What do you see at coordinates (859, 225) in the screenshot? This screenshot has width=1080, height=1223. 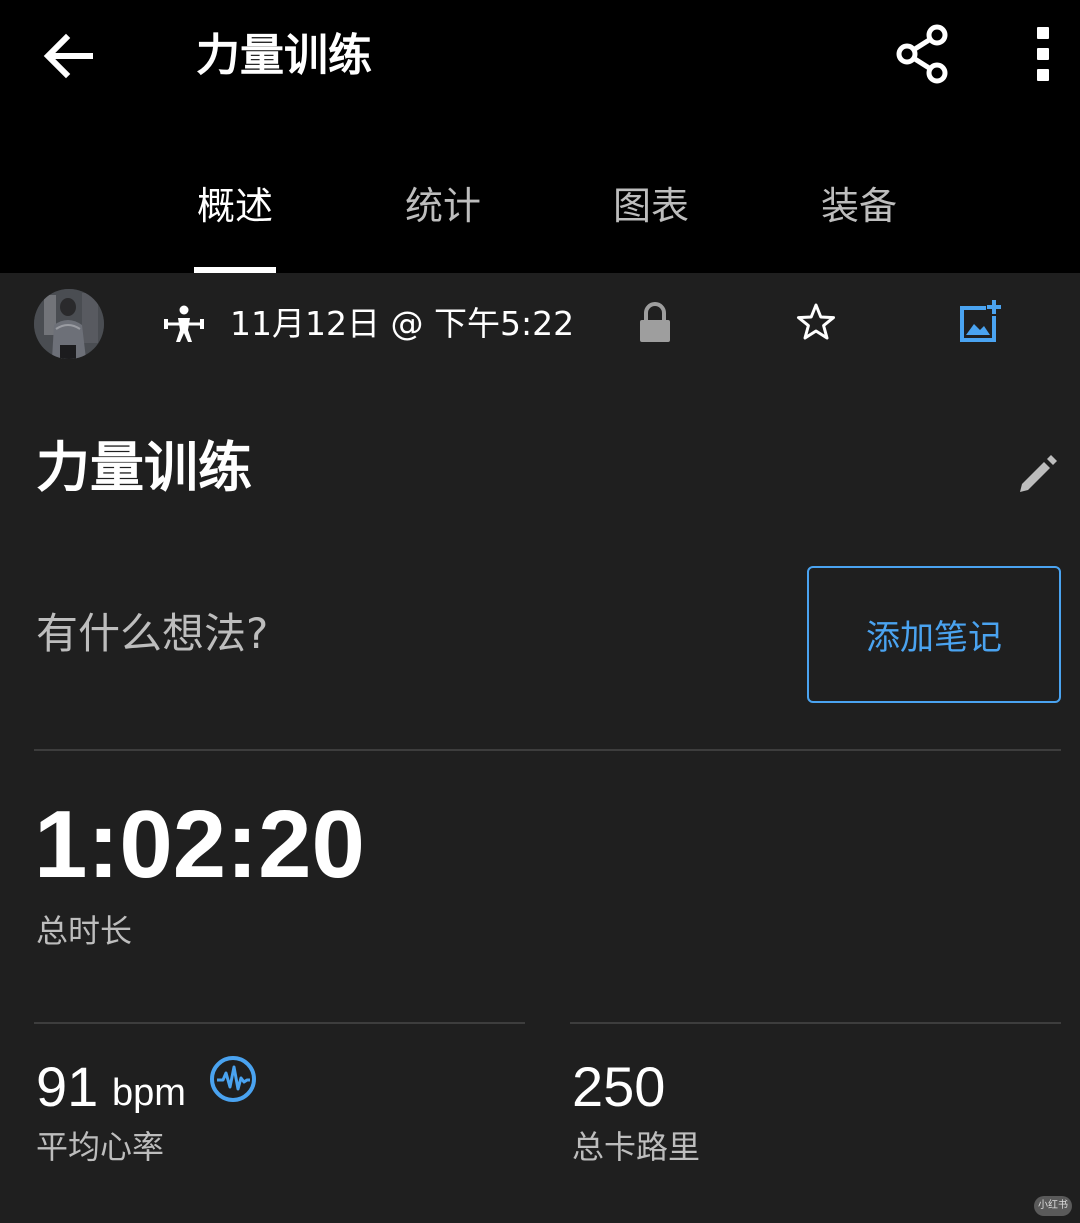 I see `tab-gear: 装备` at bounding box center [859, 225].